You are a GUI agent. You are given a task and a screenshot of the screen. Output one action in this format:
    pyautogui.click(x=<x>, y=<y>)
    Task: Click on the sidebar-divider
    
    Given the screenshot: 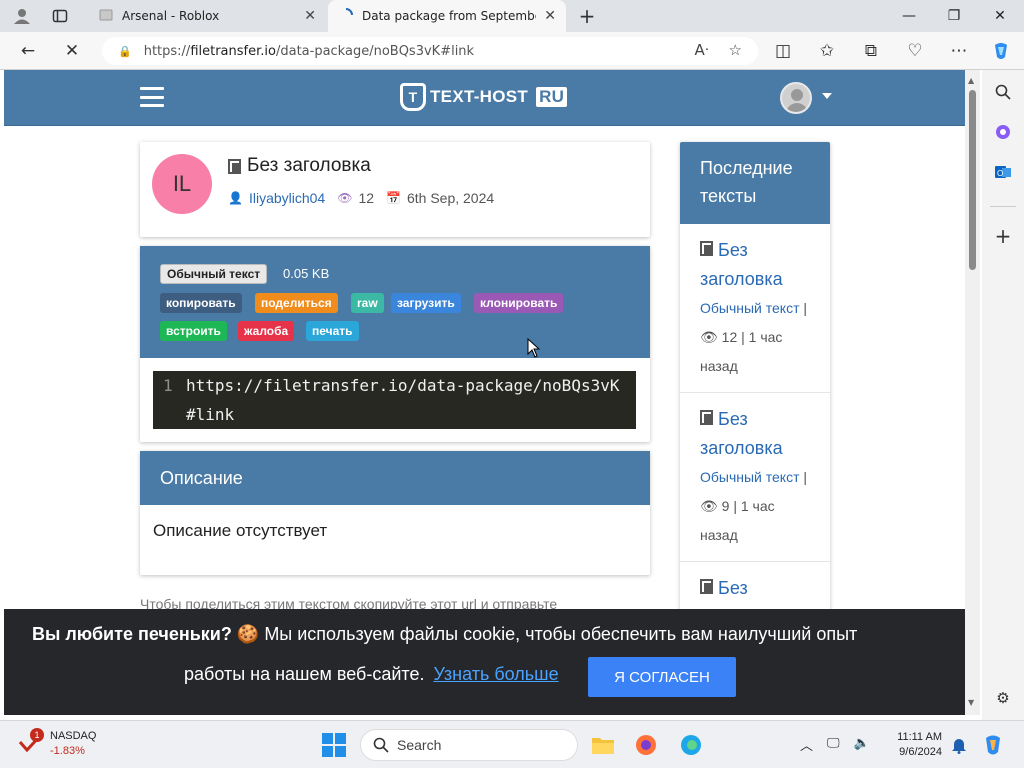 What is the action you would take?
    pyautogui.click(x=1003, y=206)
    